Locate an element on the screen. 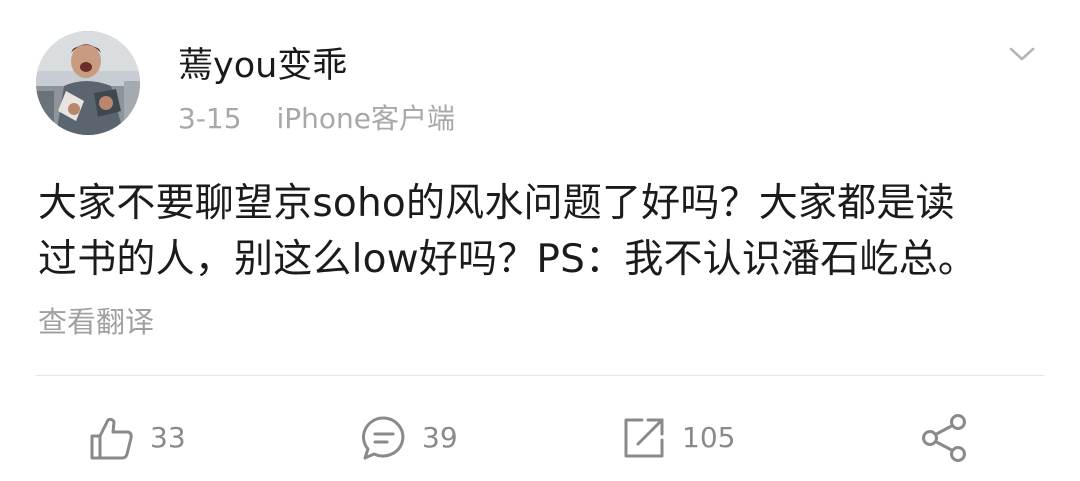 The height and width of the screenshot is (481, 1080). comment-count: 39 is located at coordinates (440, 437).